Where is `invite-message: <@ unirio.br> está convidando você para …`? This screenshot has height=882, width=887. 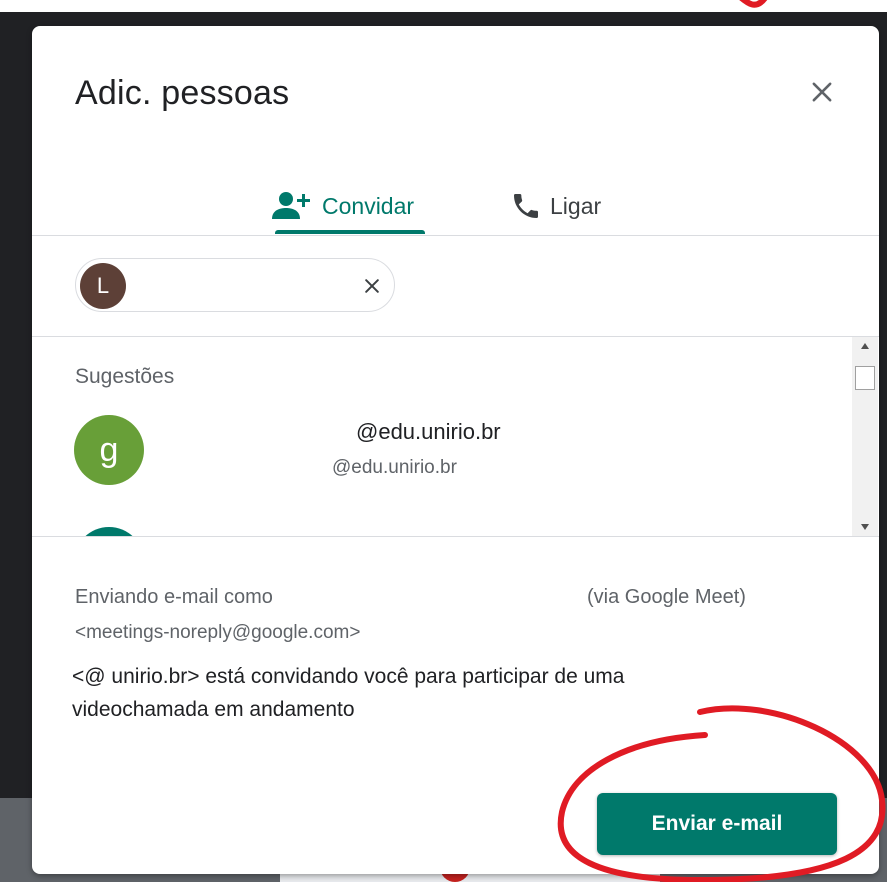
invite-message: <@ unirio.br> está convidando você para … is located at coordinates (348, 693).